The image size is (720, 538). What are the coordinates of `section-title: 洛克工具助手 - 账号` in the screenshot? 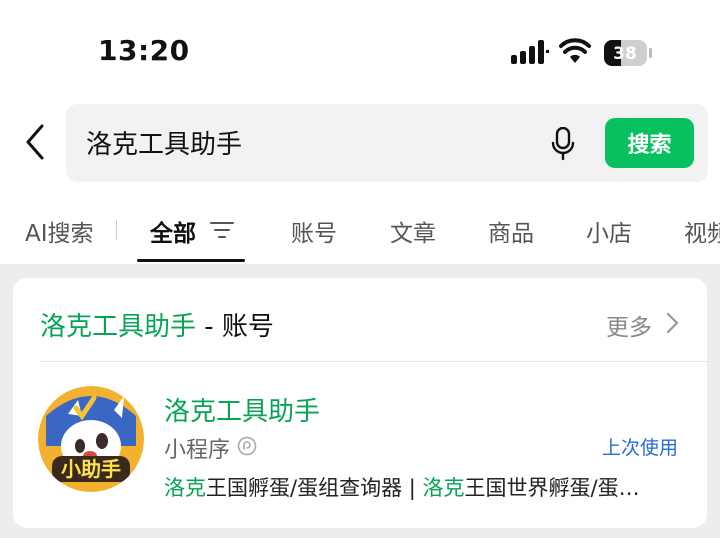 It's located at (157, 324).